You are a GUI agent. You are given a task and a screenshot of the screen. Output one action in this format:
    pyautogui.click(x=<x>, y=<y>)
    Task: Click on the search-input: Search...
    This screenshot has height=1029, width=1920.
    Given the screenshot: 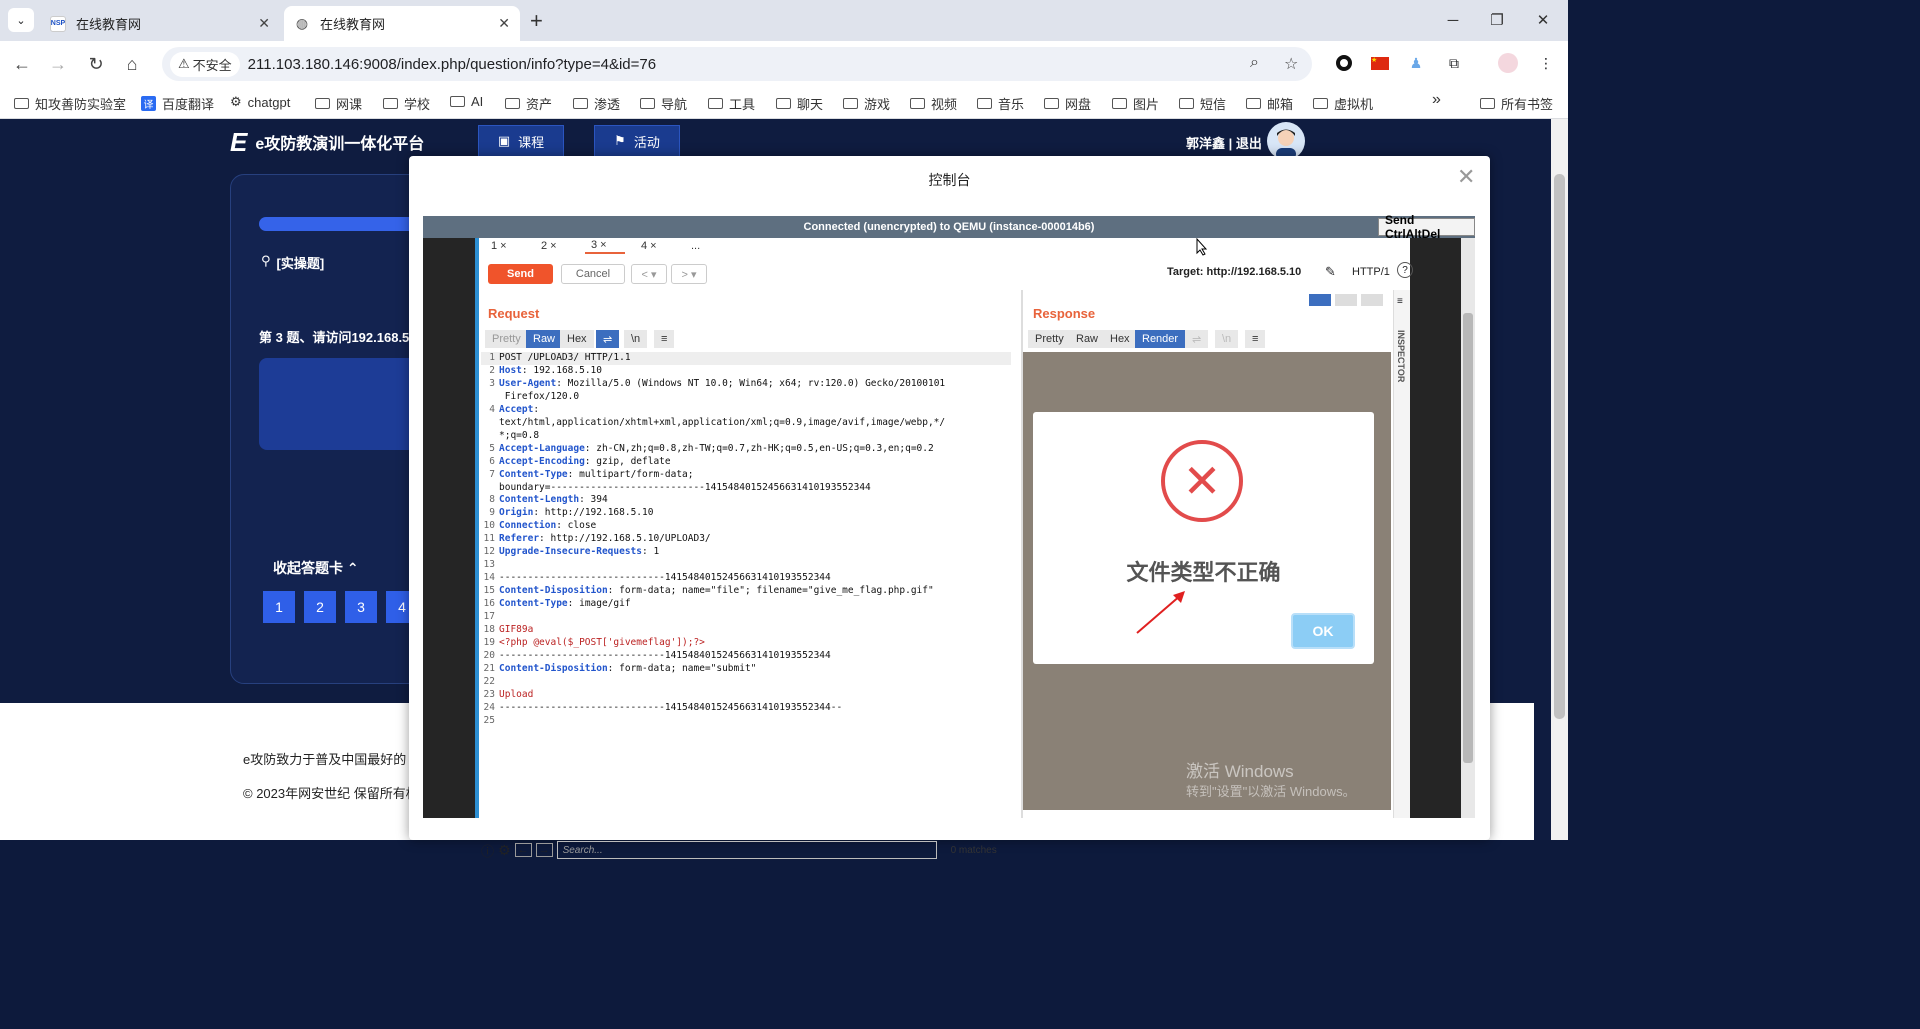 What is the action you would take?
    pyautogui.click(x=746, y=850)
    